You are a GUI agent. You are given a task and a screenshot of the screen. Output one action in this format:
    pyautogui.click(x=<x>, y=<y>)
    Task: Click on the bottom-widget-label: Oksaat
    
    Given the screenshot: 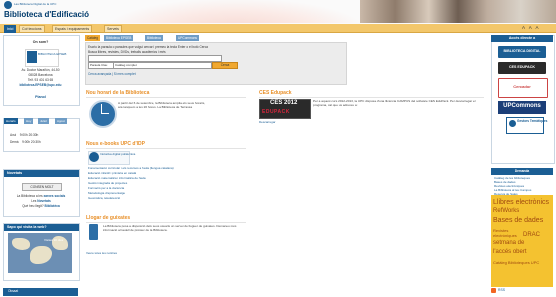 What is the action you would take?
    pyautogui.click(x=13, y=291)
    